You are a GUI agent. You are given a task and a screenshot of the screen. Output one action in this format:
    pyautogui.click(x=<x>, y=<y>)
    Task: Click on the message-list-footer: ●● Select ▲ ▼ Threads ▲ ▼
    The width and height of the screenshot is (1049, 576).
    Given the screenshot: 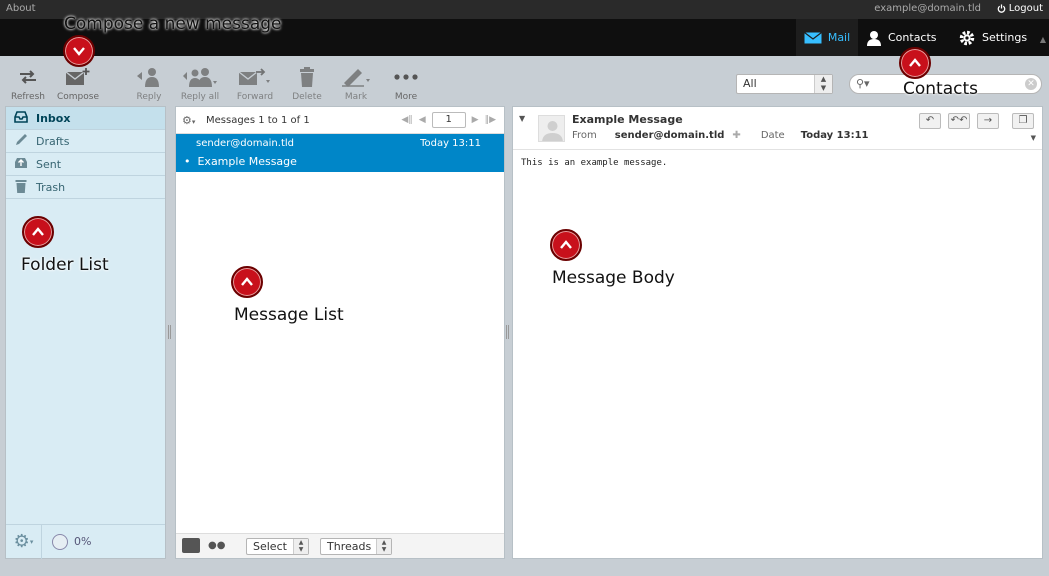 What is the action you would take?
    pyautogui.click(x=340, y=545)
    